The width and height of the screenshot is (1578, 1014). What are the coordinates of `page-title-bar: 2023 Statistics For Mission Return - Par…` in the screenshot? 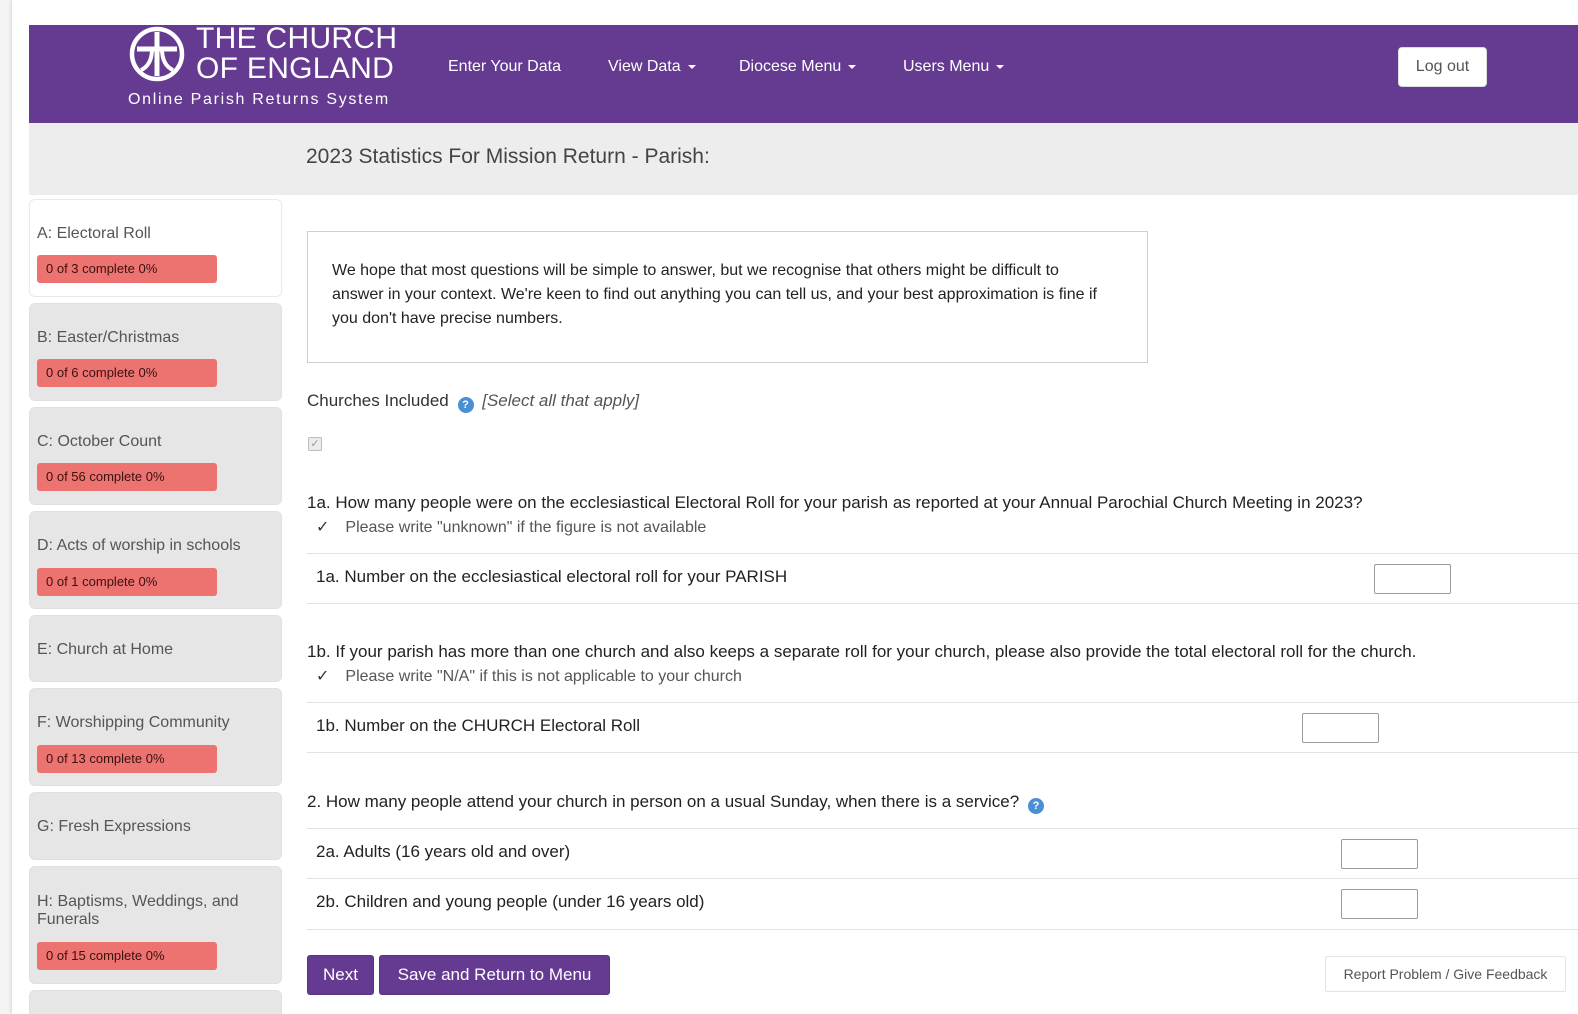 It's located at (803, 159).